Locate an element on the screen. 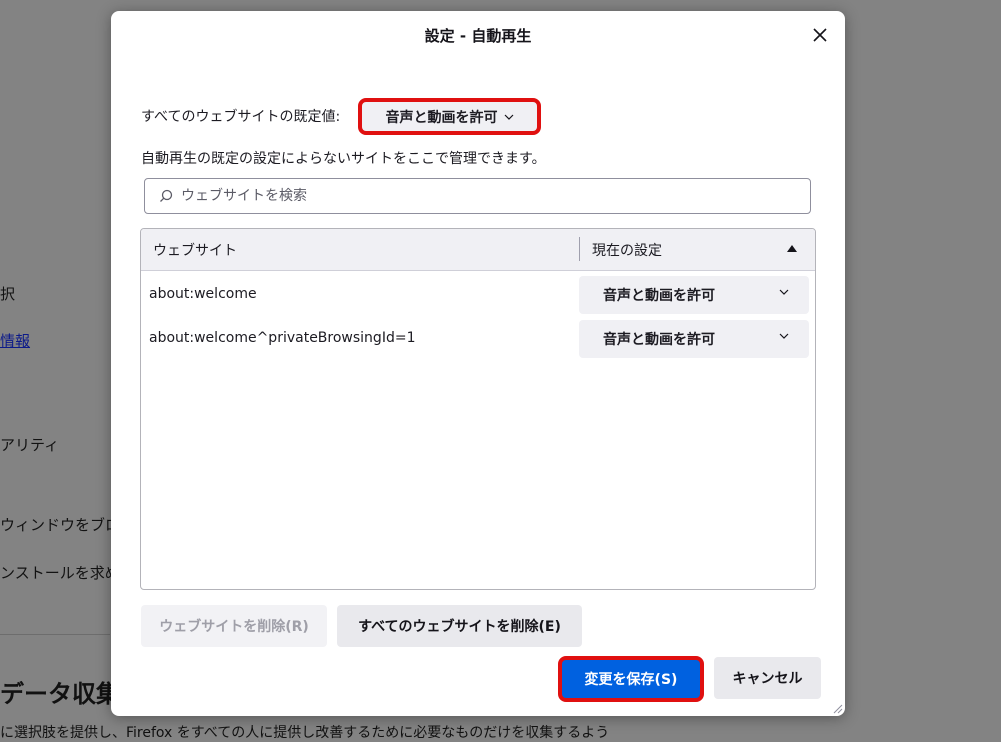  close-button is located at coordinates (820, 35).